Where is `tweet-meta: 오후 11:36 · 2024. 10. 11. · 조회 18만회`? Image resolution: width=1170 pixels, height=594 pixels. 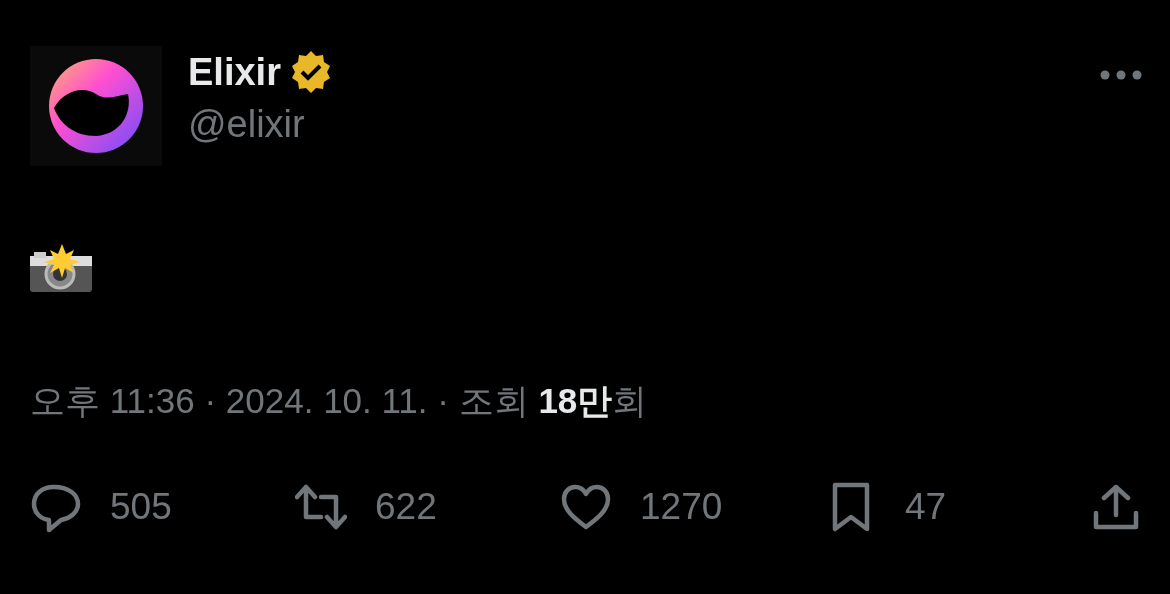
tweet-meta: 오후 11:36 · 2024. 10. 11. · 조회 18만회 is located at coordinates (339, 401).